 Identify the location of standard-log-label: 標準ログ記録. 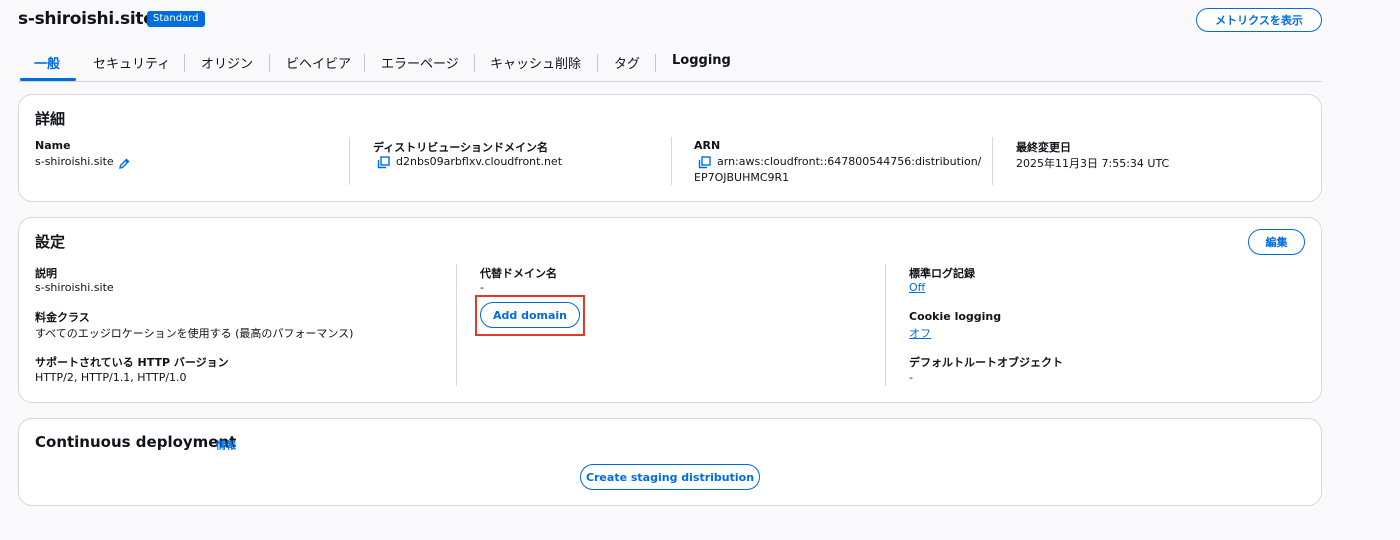
(942, 273).